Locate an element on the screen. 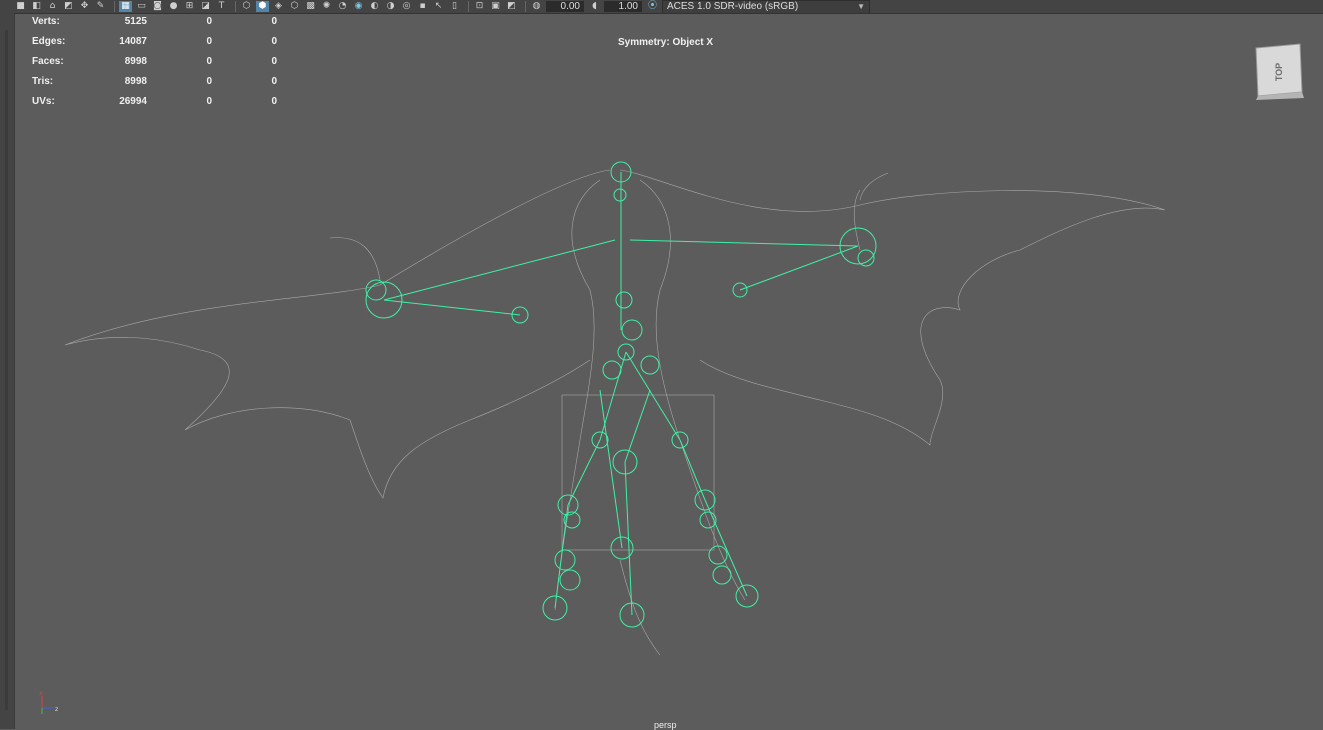 The width and height of the screenshot is (1323, 730). hud-value-object: 26994 is located at coordinates (133, 101).